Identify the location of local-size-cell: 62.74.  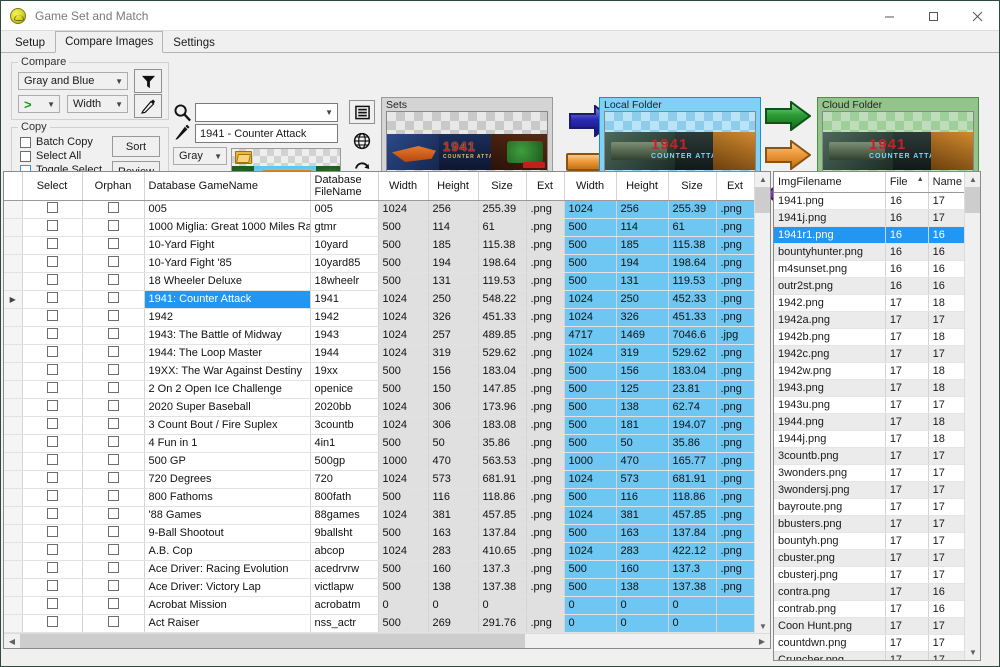
(692, 407).